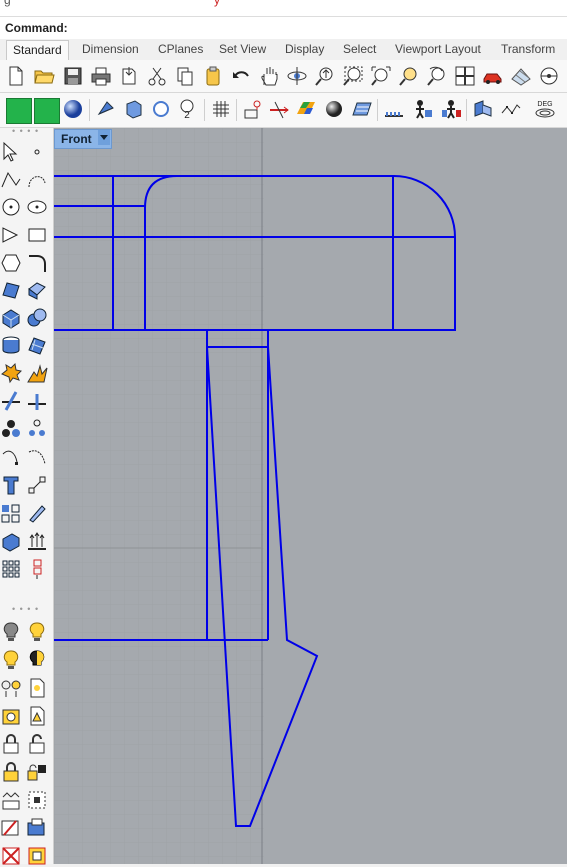  What do you see at coordinates (11, 485) in the screenshot?
I see `text-object-icon` at bounding box center [11, 485].